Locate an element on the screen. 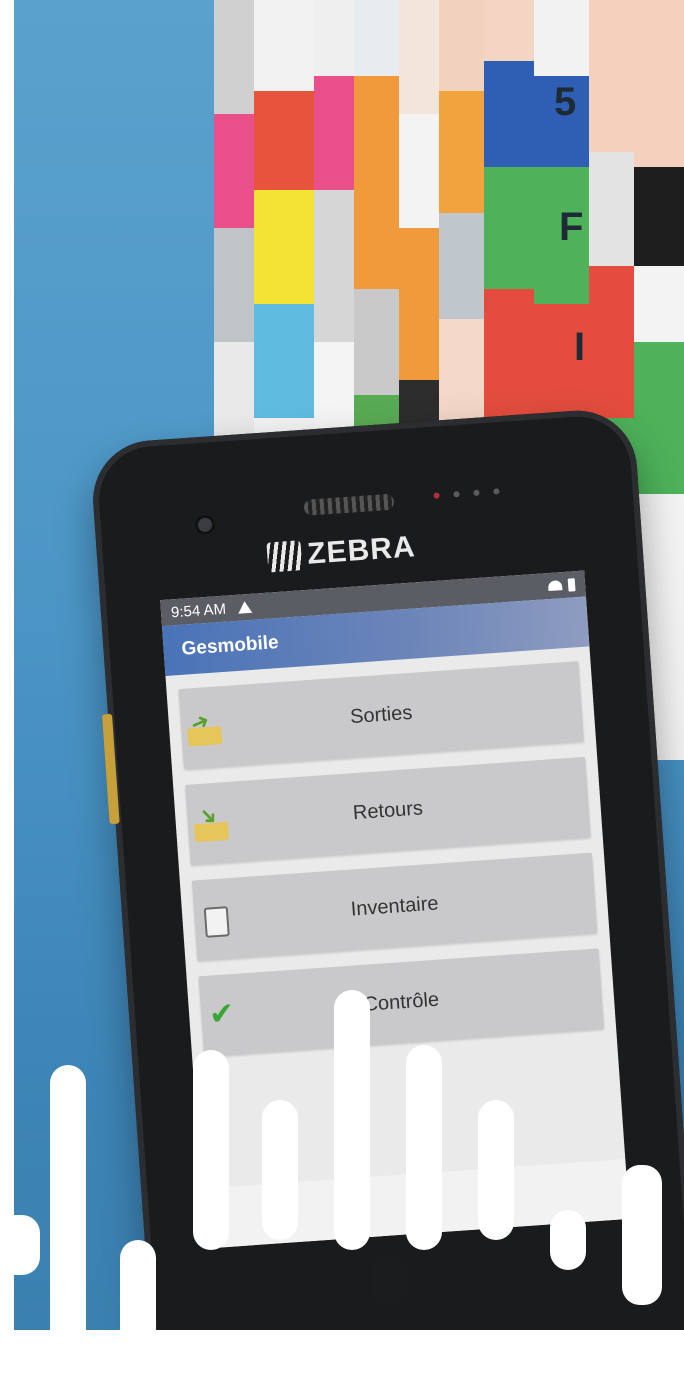 The width and height of the screenshot is (684, 1390). checkmark-icon is located at coordinates (224, 1018).